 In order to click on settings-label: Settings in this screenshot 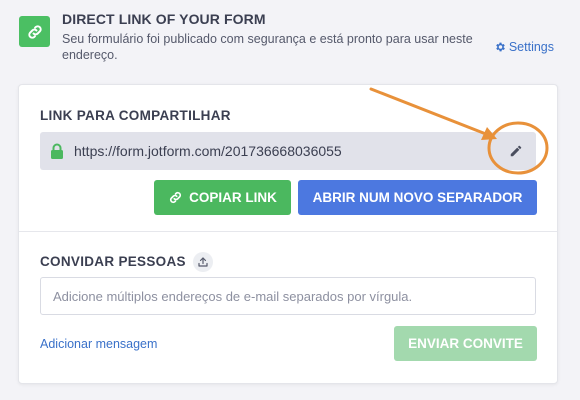, I will do `click(531, 47)`.